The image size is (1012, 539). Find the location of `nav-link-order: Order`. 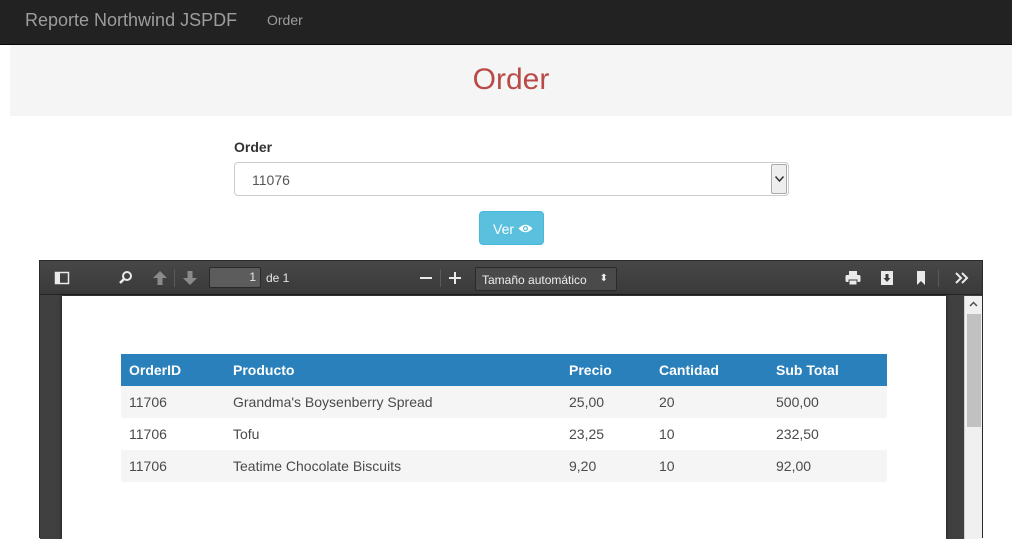

nav-link-order: Order is located at coordinates (285, 20).